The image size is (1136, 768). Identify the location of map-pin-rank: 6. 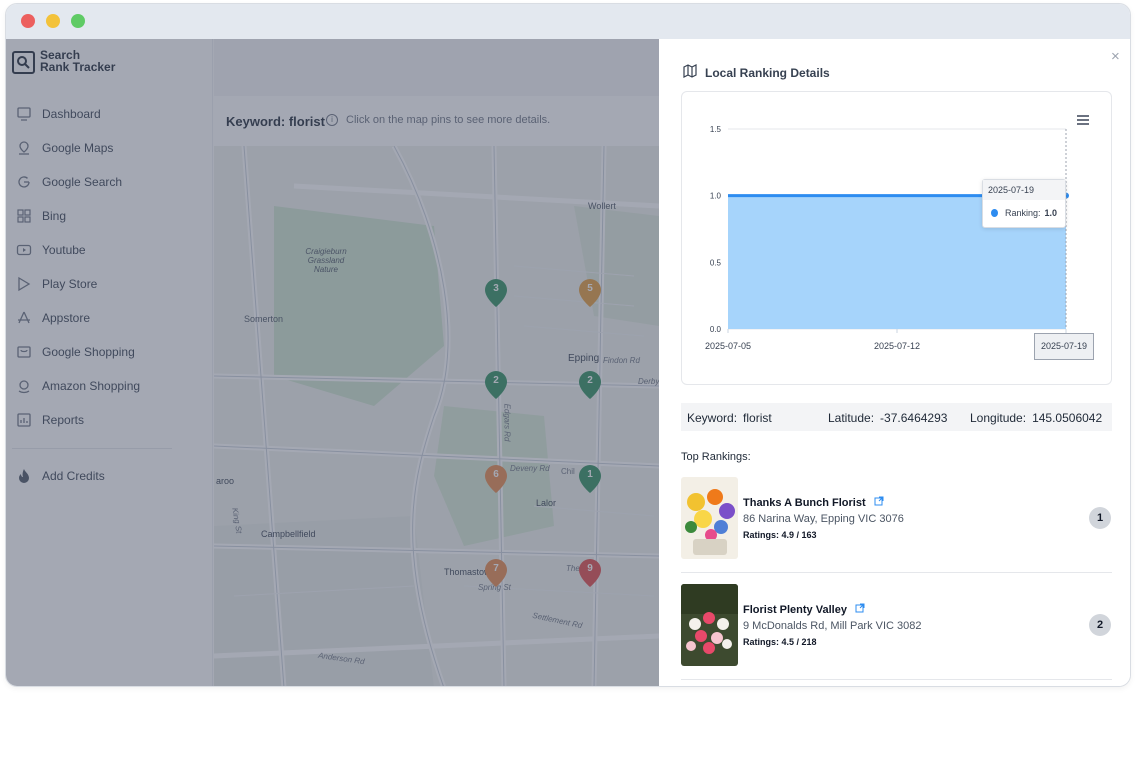
(496, 474).